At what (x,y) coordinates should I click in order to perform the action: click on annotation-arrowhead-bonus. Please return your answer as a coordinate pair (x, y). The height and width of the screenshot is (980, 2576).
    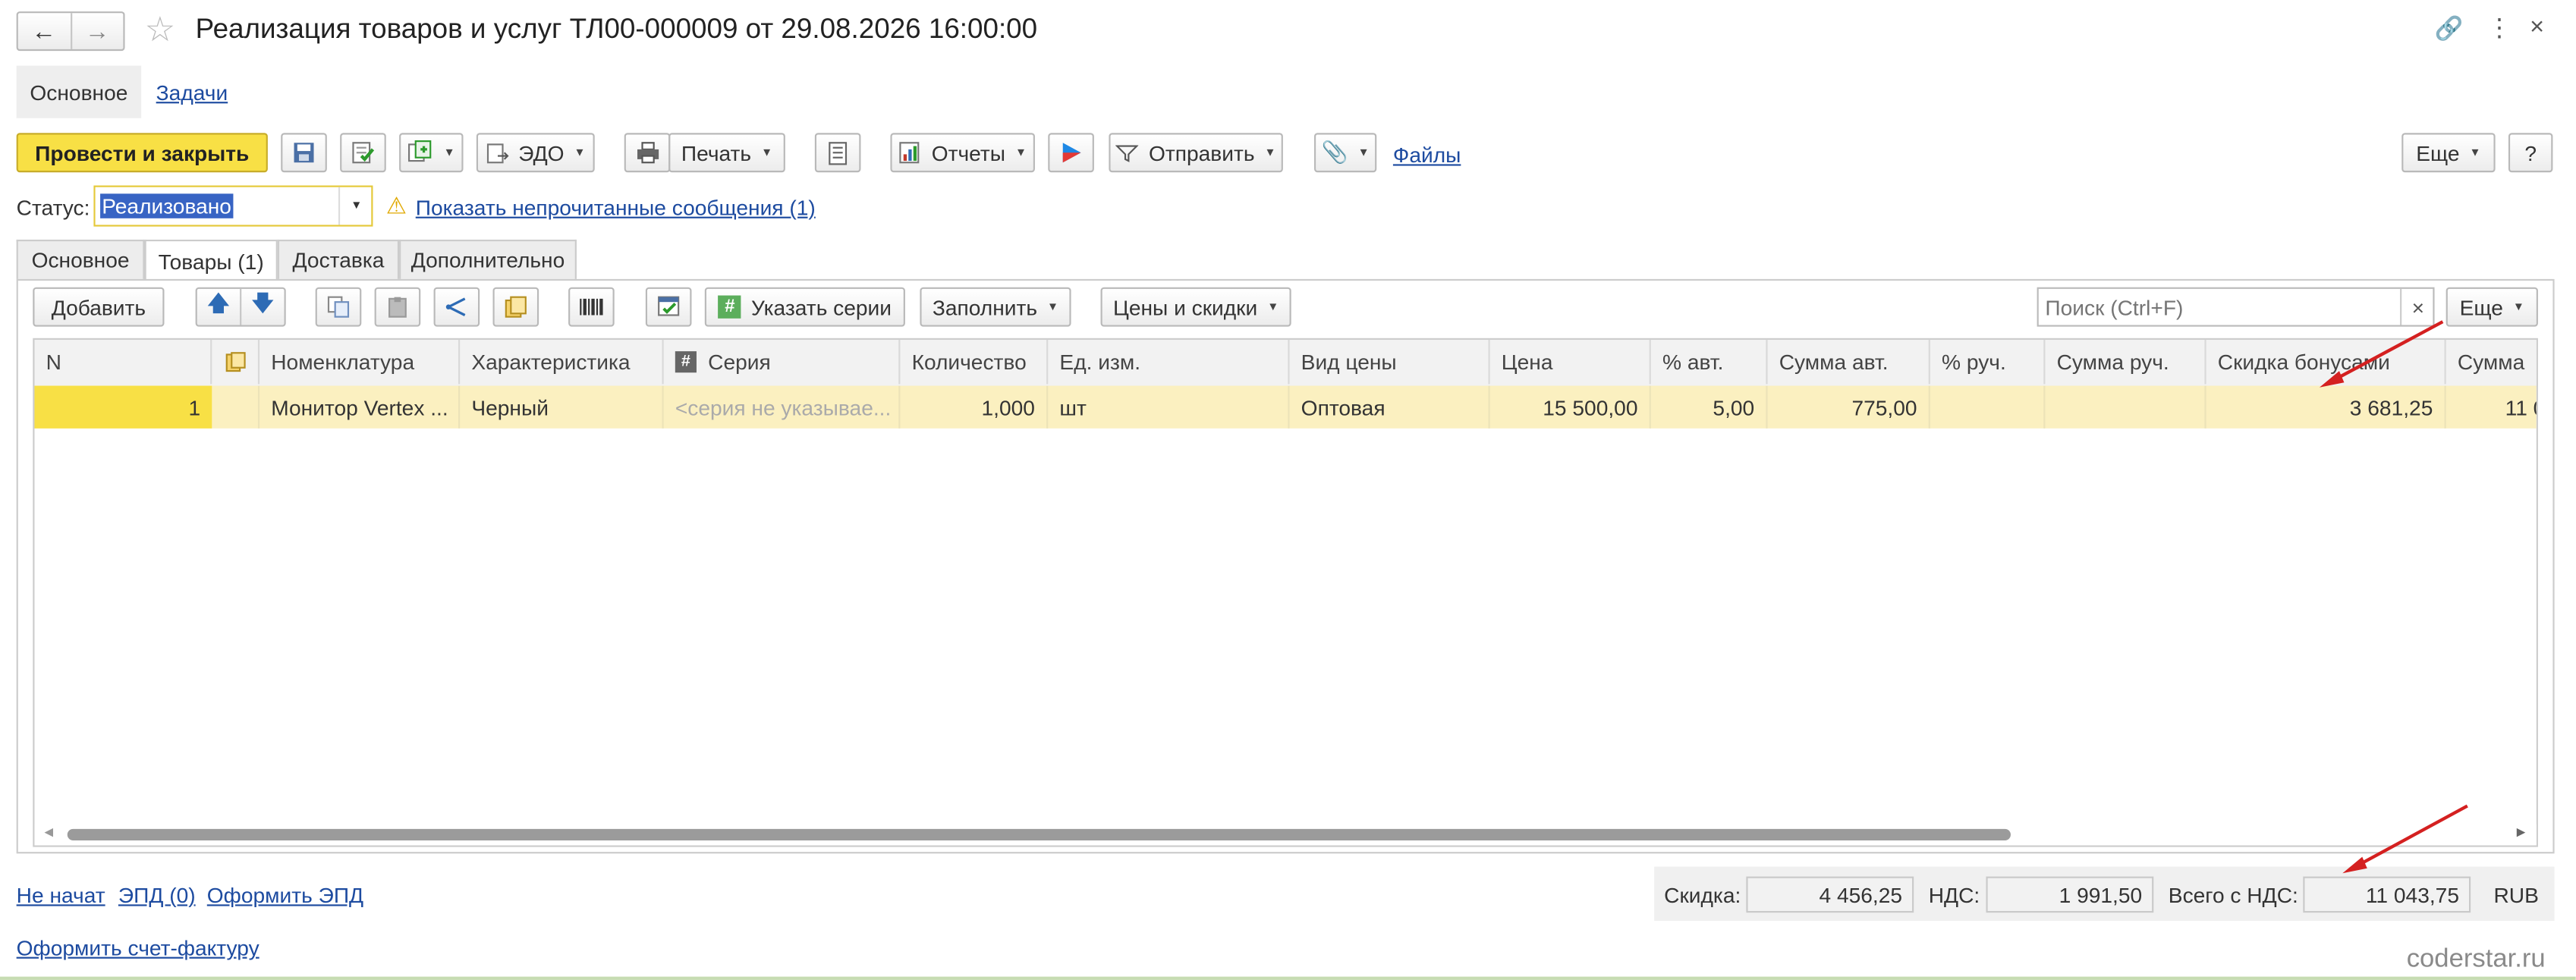
    Looking at the image, I should click on (2332, 379).